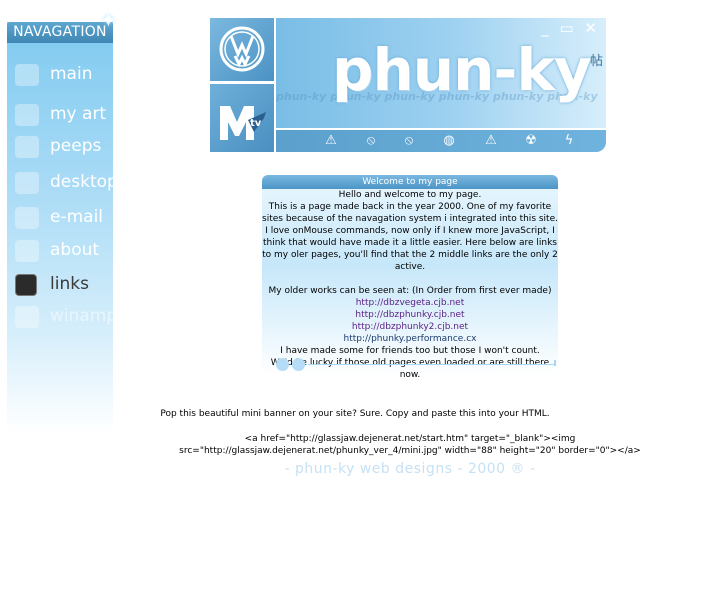 The image size is (710, 609). Describe the element at coordinates (78, 114) in the screenshot. I see `nav-label-my-art: my art` at that location.